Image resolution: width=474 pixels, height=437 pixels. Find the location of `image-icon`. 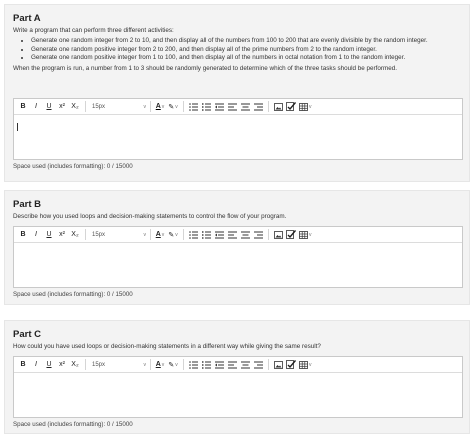

image-icon is located at coordinates (278, 106).